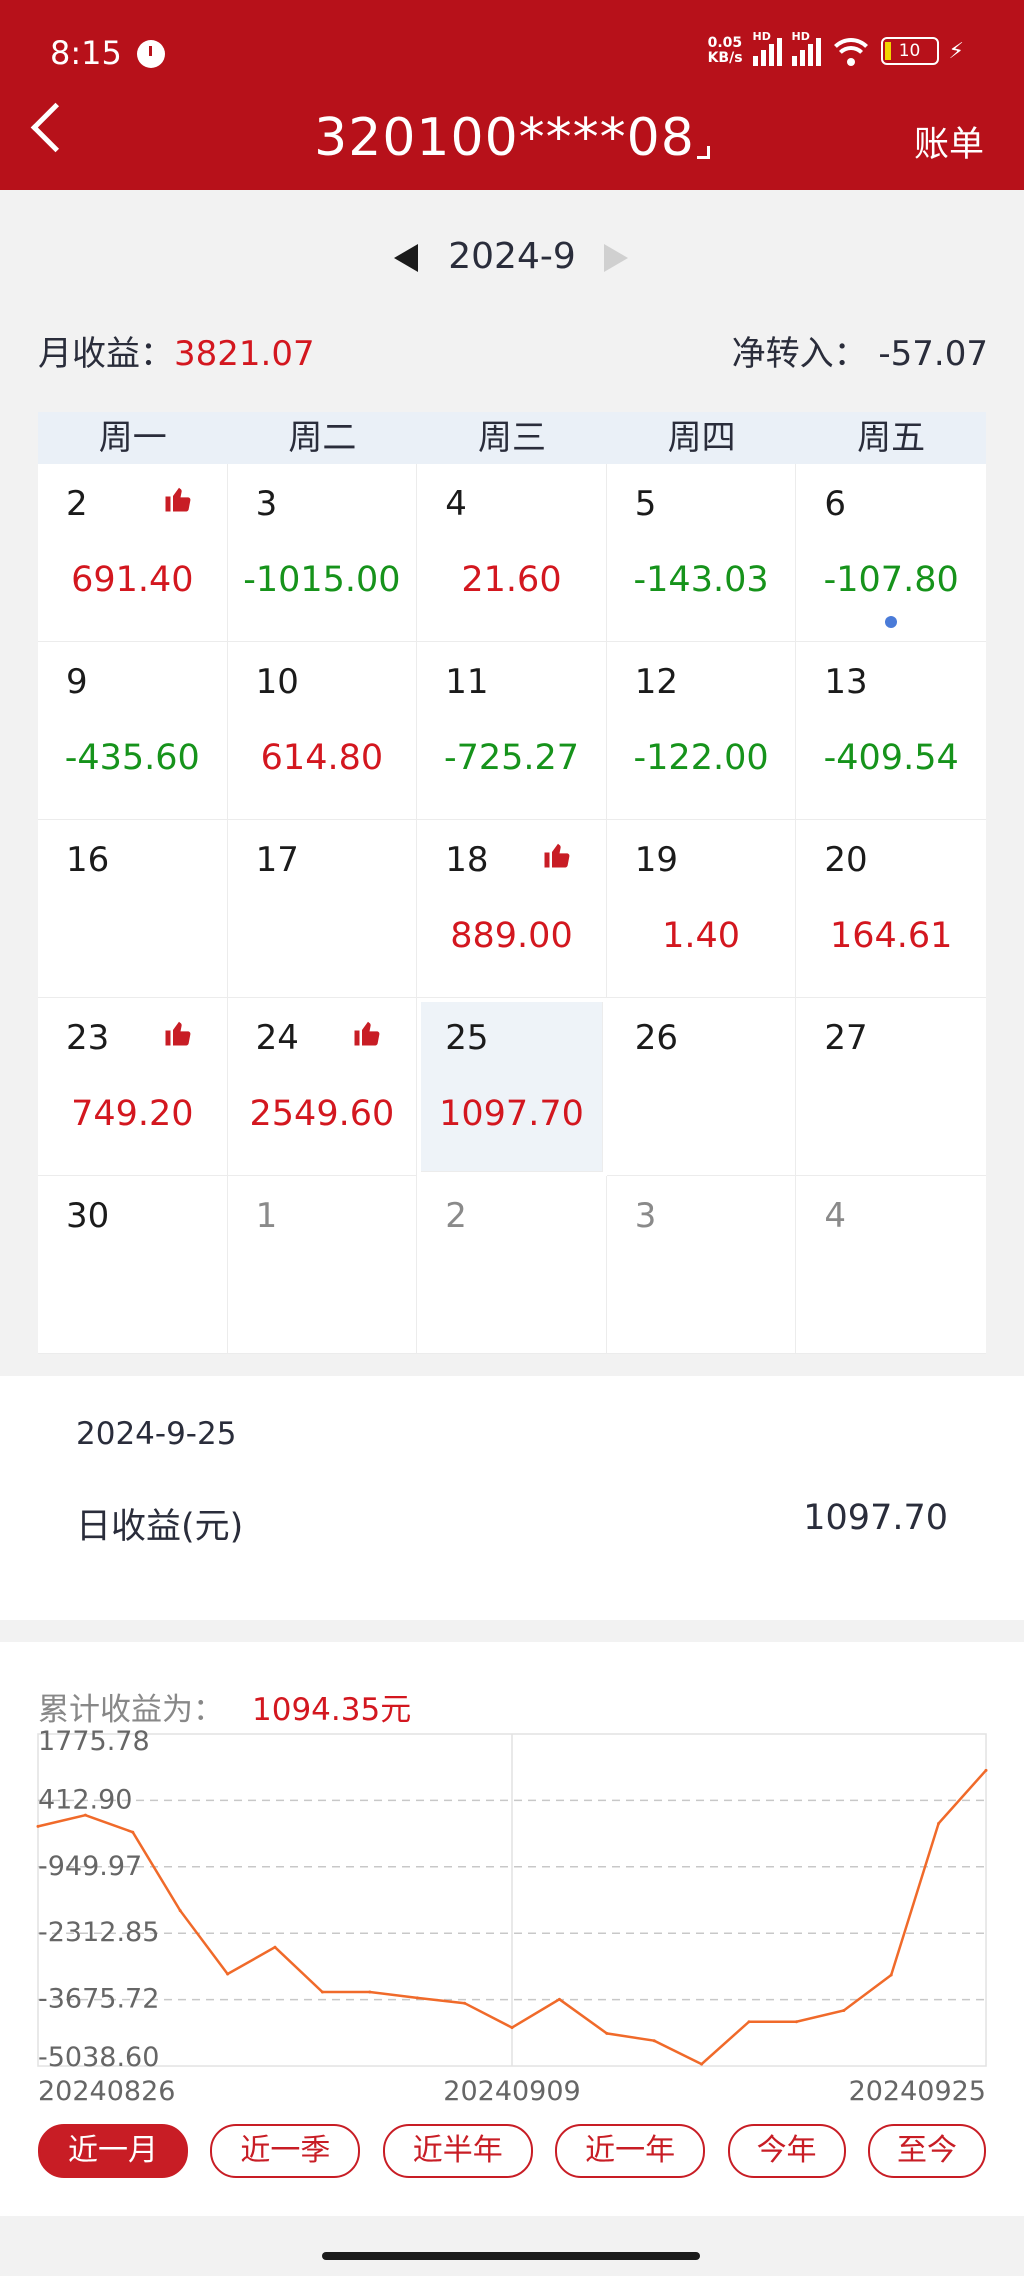 The image size is (1024, 2276). Describe the element at coordinates (835, 504) in the screenshot. I see `calendar-day-number: 6` at that location.